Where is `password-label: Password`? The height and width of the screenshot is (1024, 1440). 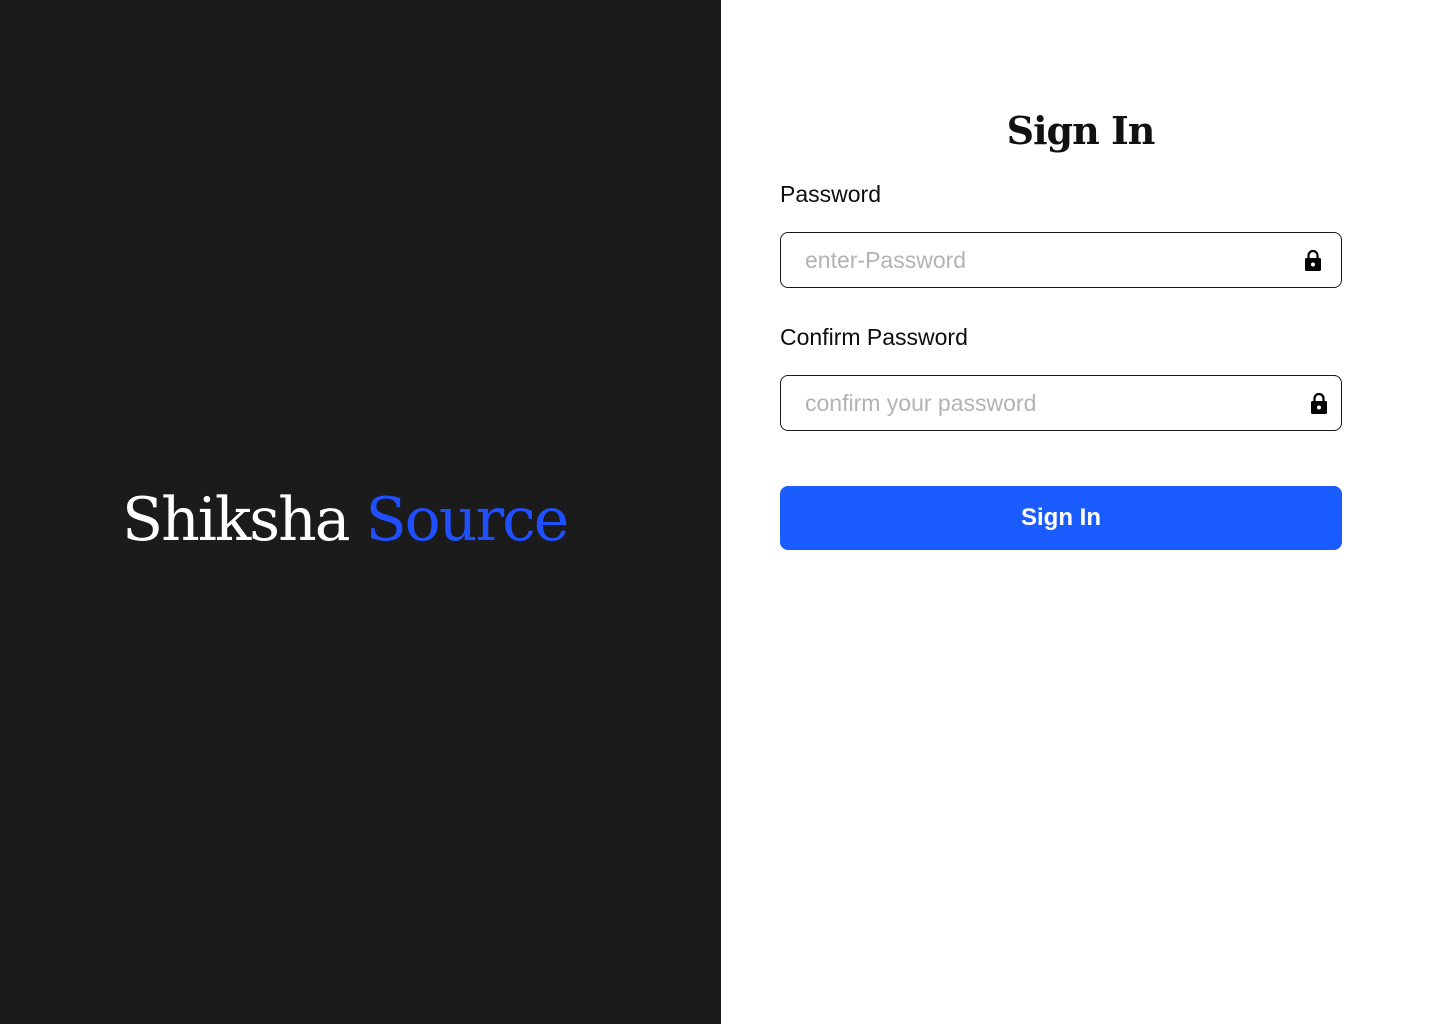 password-label: Password is located at coordinates (830, 194).